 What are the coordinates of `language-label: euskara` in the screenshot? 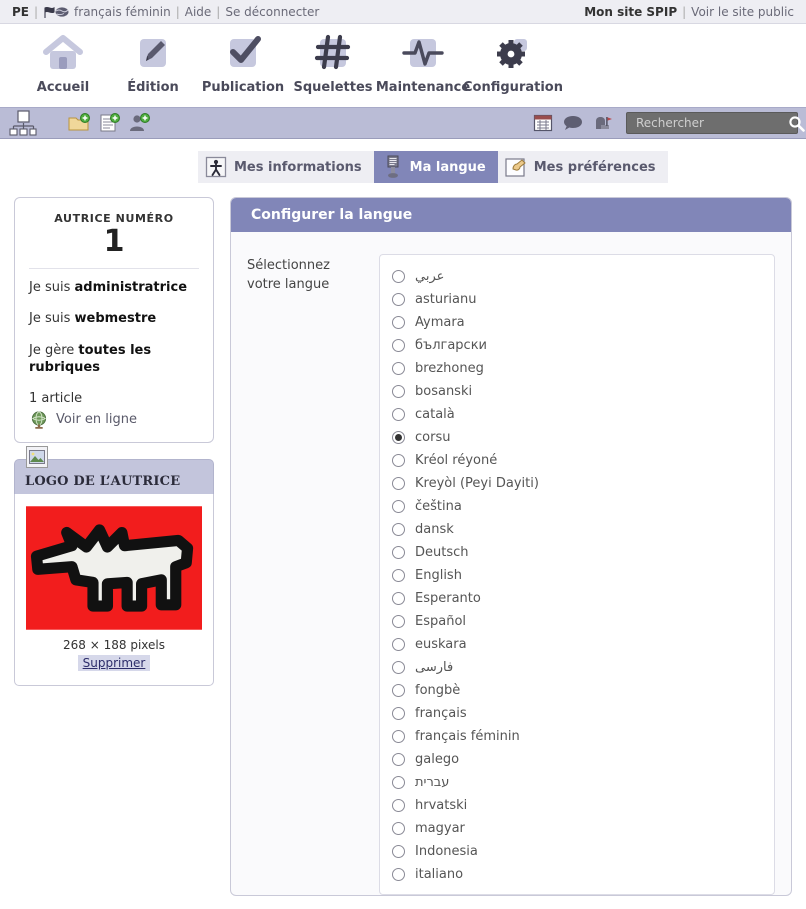 It's located at (441, 644).